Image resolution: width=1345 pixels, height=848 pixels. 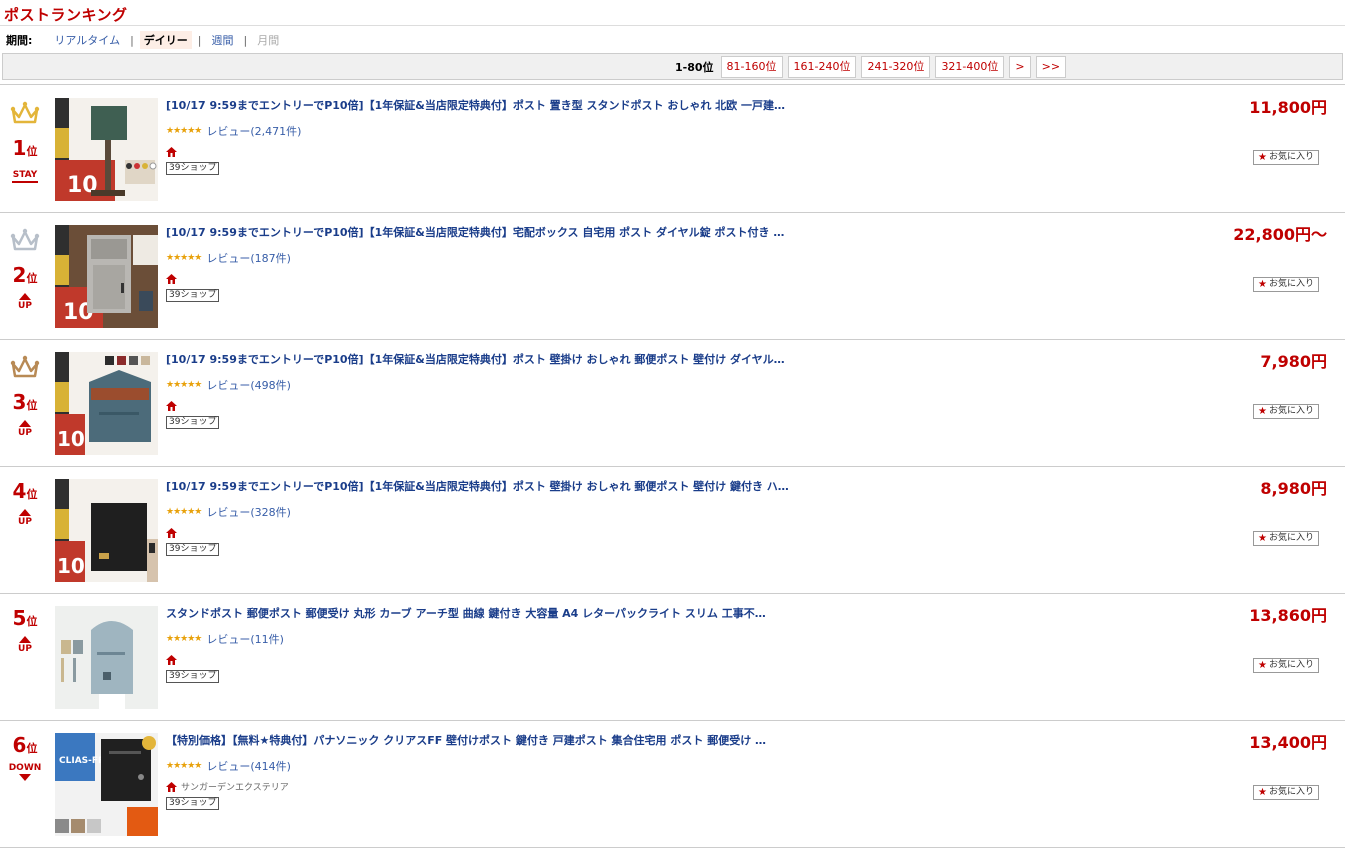 I want to click on rank-status-text: STAY, so click(x=25, y=175).